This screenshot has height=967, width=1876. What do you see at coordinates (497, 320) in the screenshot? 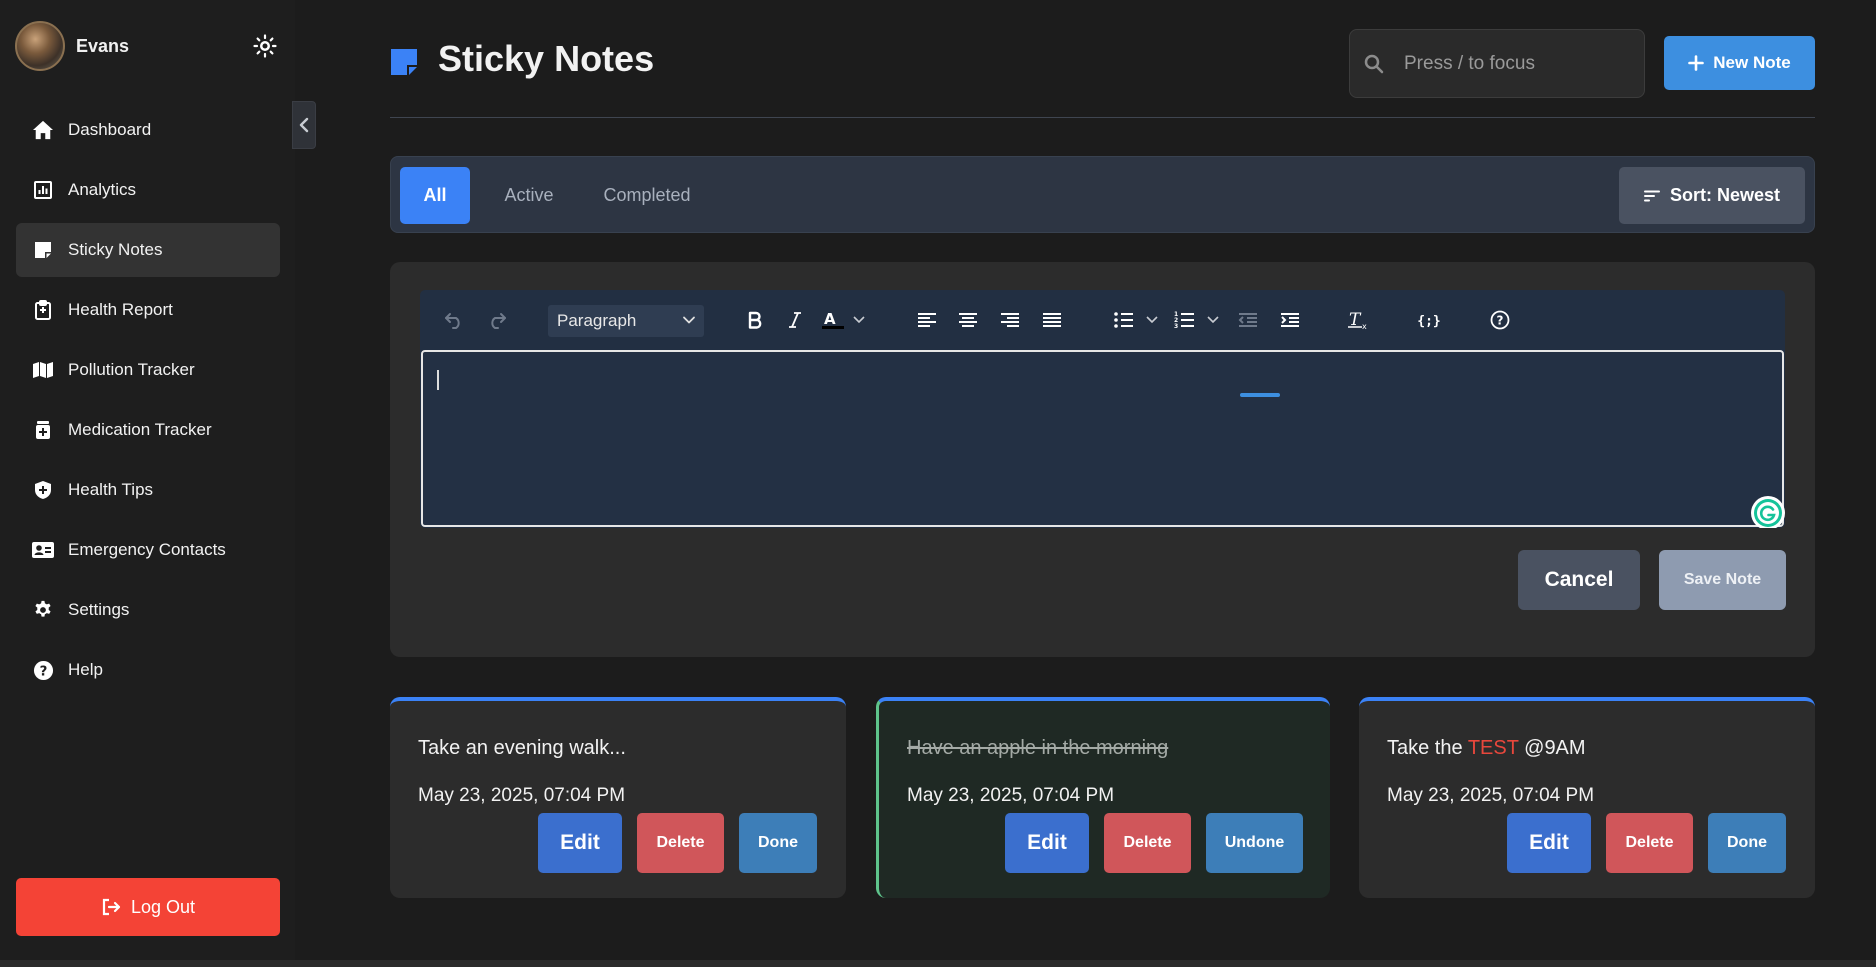
I see `redo-button` at bounding box center [497, 320].